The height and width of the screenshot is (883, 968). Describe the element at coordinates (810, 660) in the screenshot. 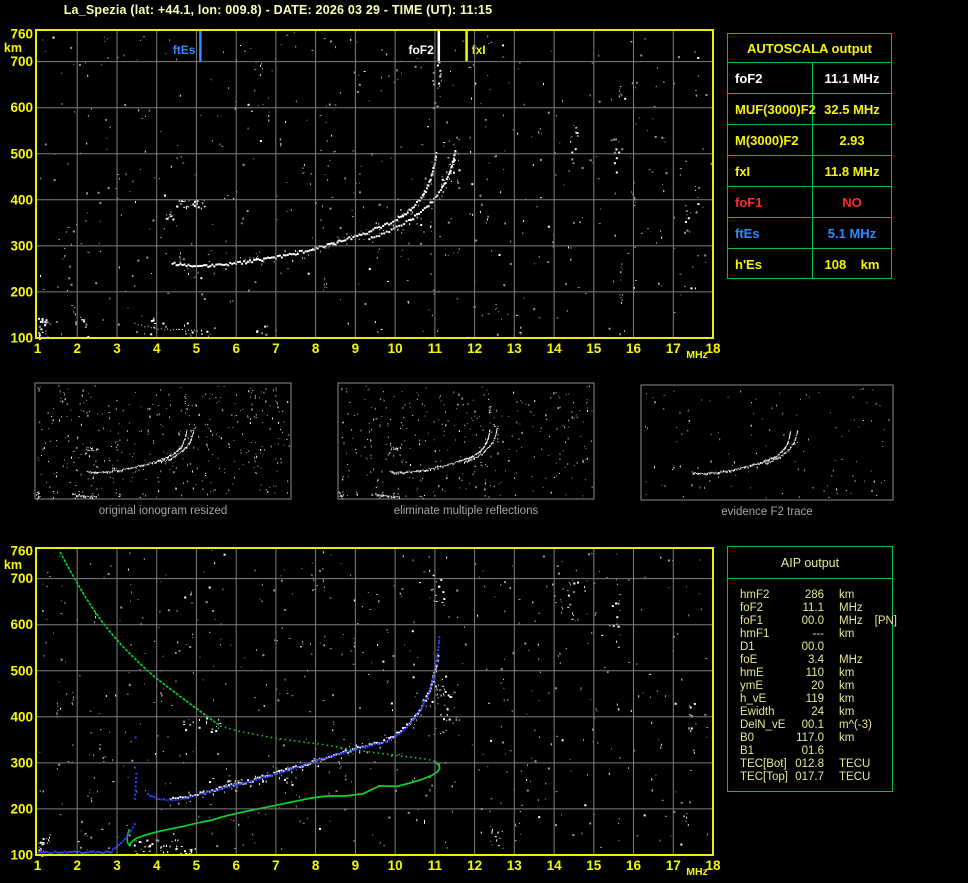

I see `aip-row-foe: foE 3.4 MHz` at that location.